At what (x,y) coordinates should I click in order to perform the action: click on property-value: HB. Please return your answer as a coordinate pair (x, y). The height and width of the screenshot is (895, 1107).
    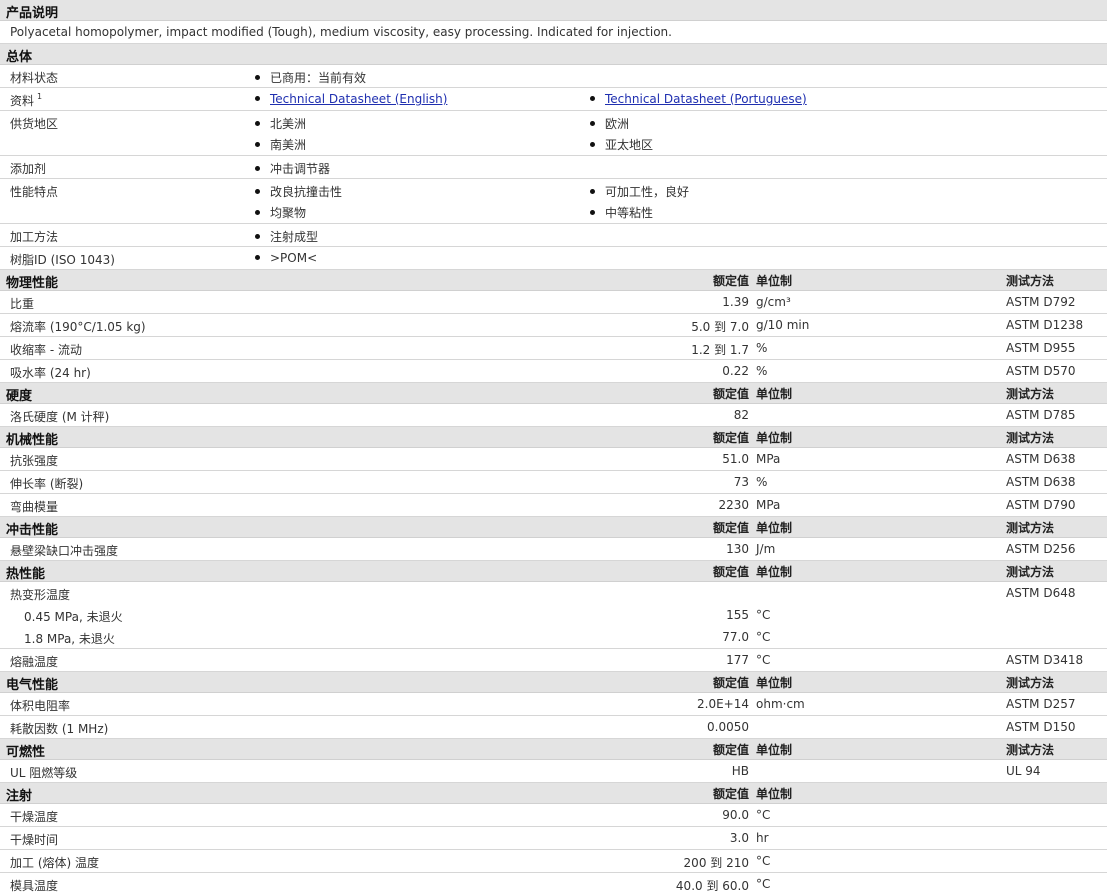
    Looking at the image, I should click on (740, 771).